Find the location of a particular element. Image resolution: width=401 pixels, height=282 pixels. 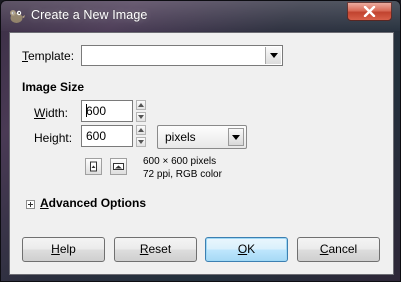

height-input: 600 is located at coordinates (107, 136).